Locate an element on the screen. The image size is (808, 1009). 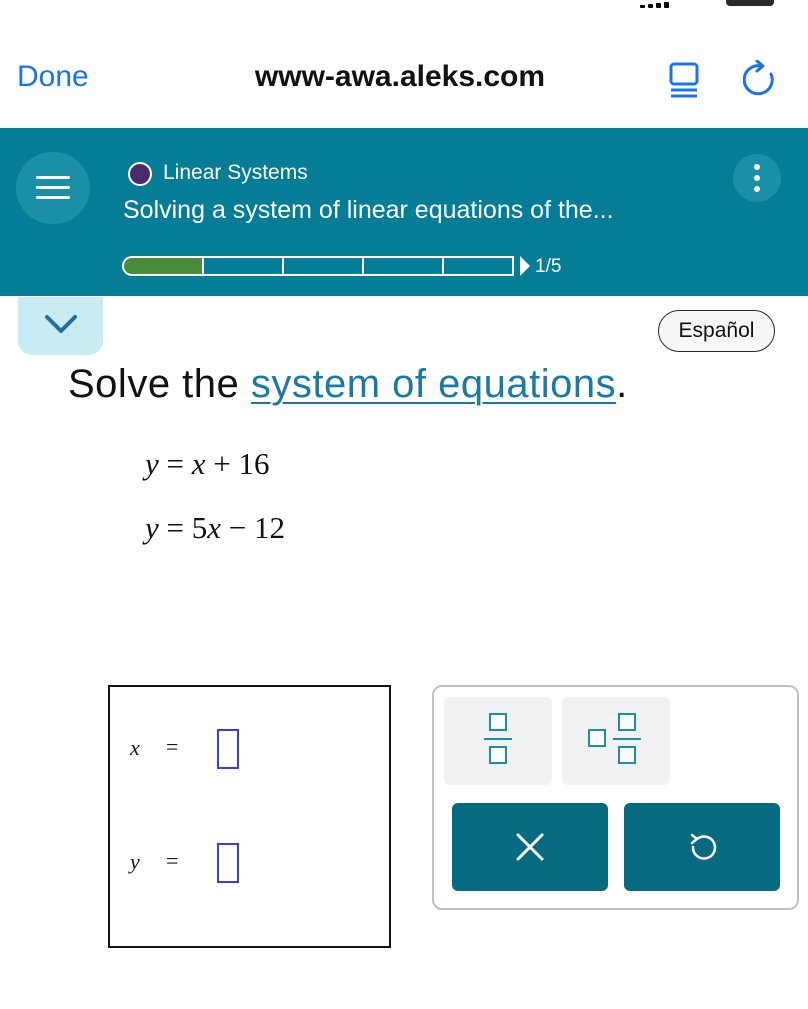
progress-count: 1/5 is located at coordinates (548, 266).